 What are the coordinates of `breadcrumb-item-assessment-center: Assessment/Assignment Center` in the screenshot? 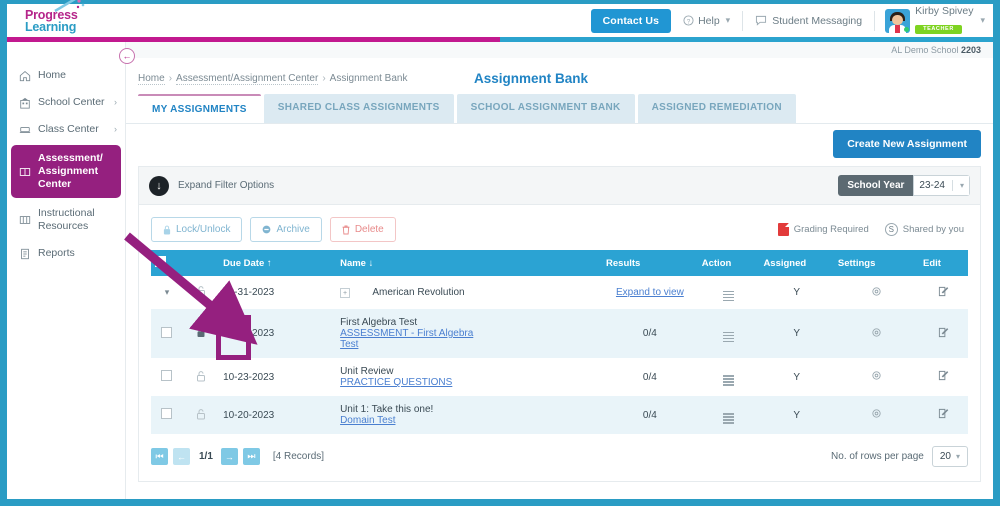 It's located at (247, 79).